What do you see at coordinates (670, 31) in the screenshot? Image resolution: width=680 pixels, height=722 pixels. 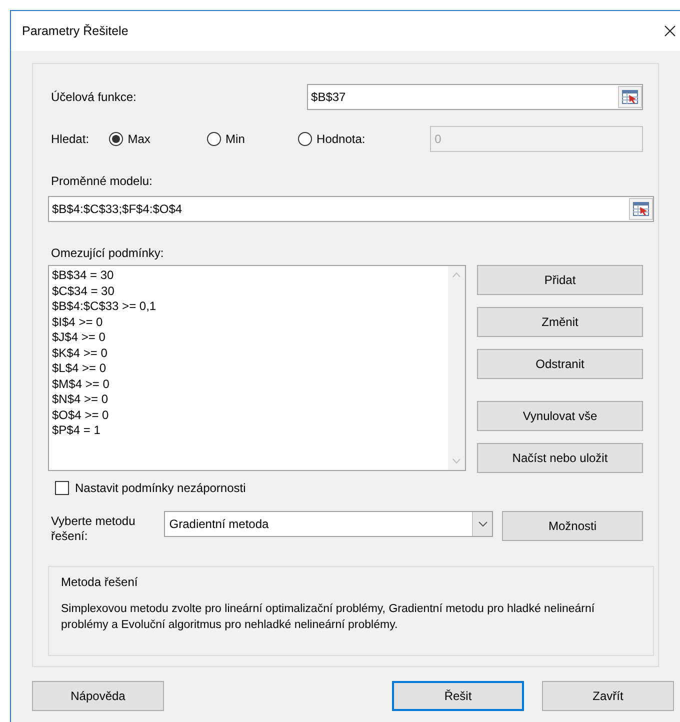 I see `close-icon` at bounding box center [670, 31].